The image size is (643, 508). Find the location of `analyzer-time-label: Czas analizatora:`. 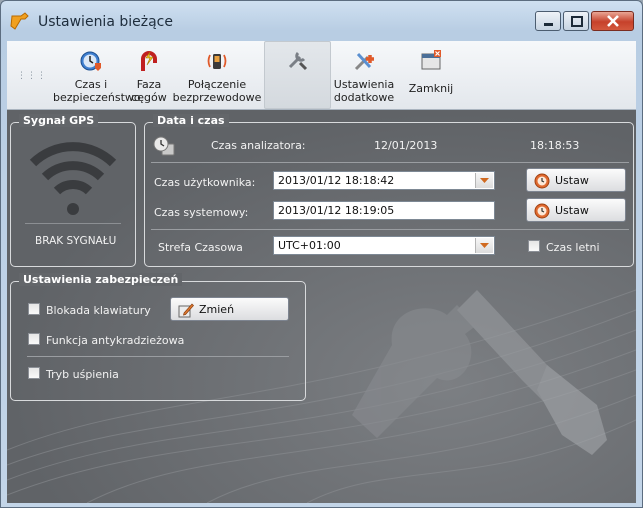

analyzer-time-label: Czas analizatora: is located at coordinates (258, 145).